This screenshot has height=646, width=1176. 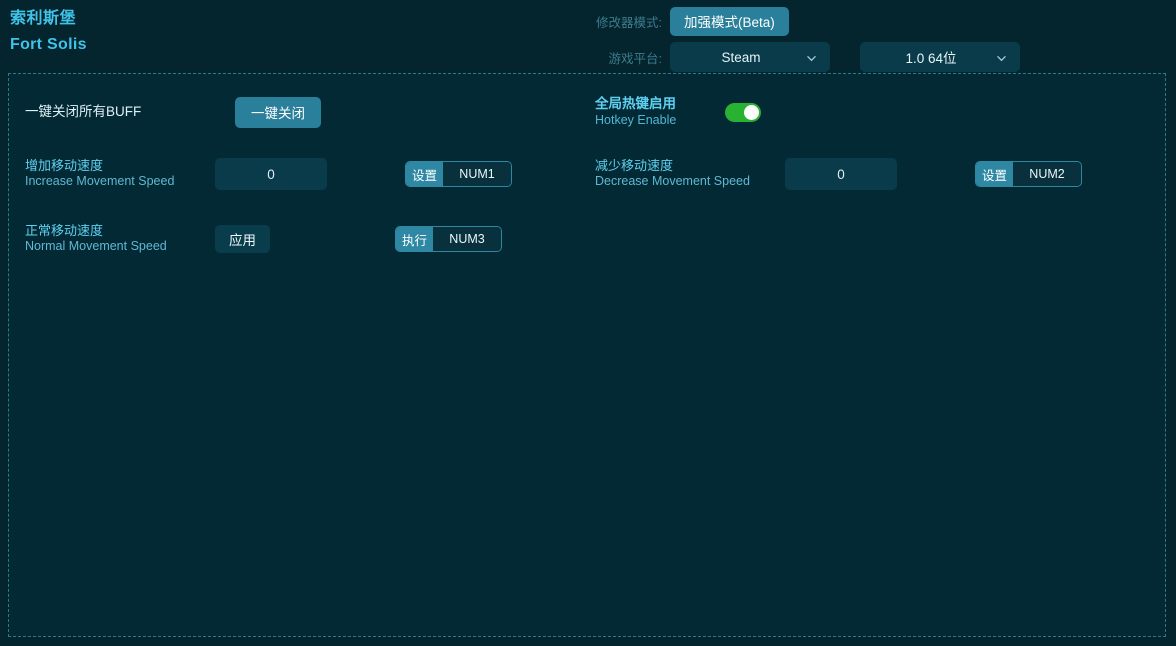 What do you see at coordinates (467, 239) in the screenshot?
I see `hotkey-key-label: NUM3` at bounding box center [467, 239].